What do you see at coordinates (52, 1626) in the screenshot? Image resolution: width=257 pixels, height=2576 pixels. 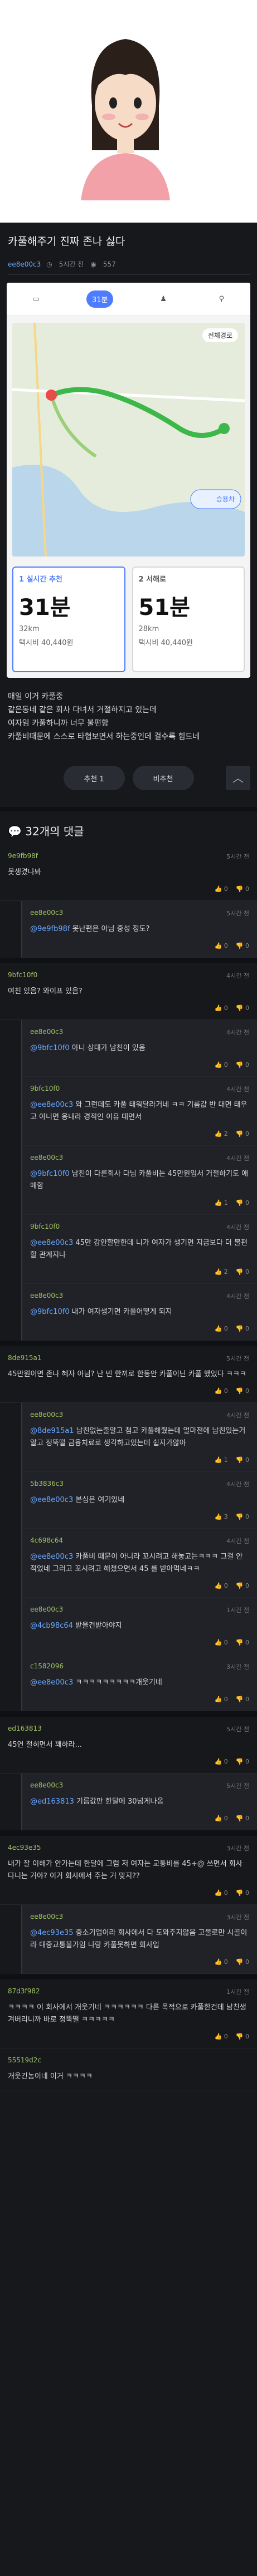 I see `mention-link: @4cb98c64` at bounding box center [52, 1626].